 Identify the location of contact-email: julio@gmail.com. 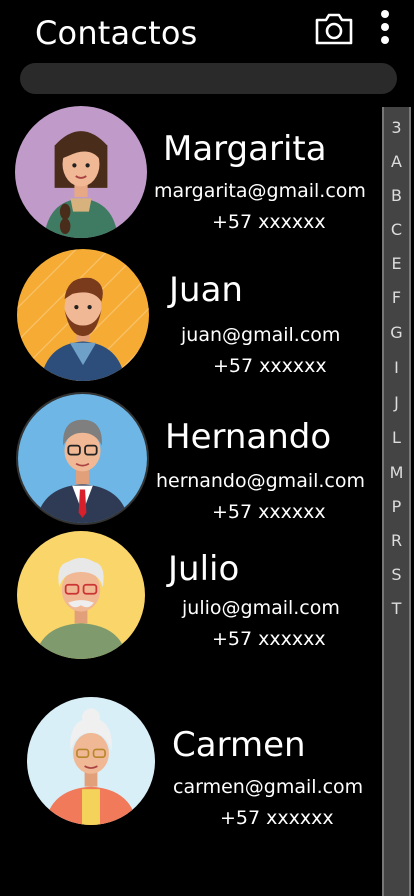
(261, 608).